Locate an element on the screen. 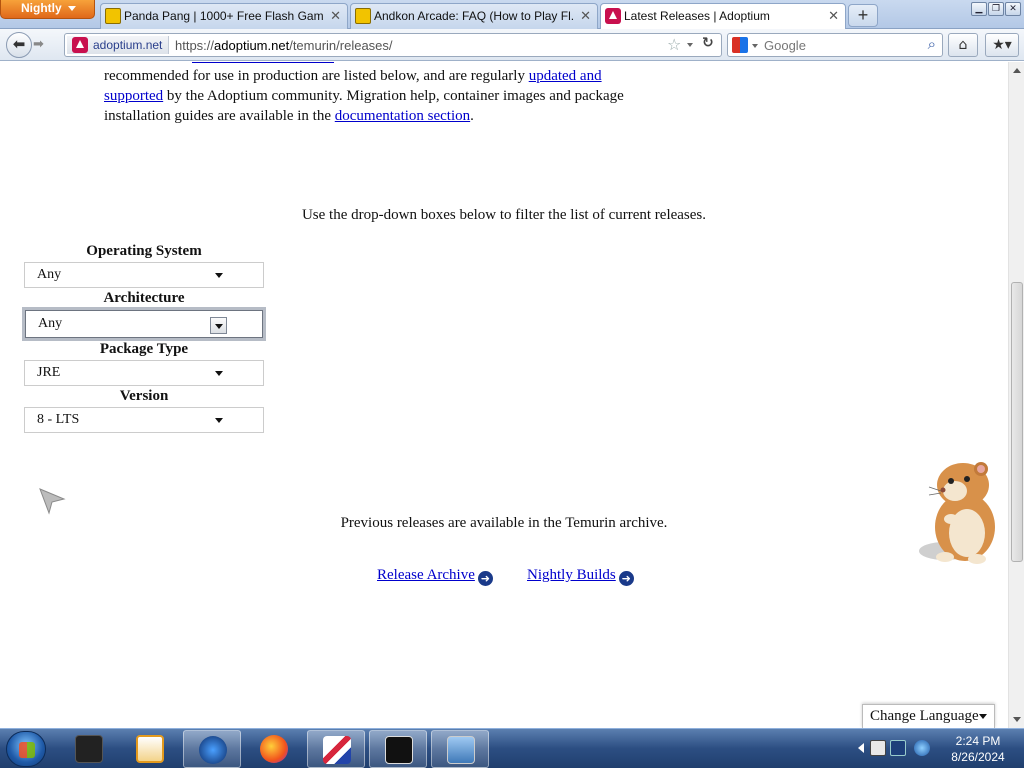 The image size is (1024, 768). windows-taskbar: 2:24 PM 8/26/2024 is located at coordinates (512, 748).